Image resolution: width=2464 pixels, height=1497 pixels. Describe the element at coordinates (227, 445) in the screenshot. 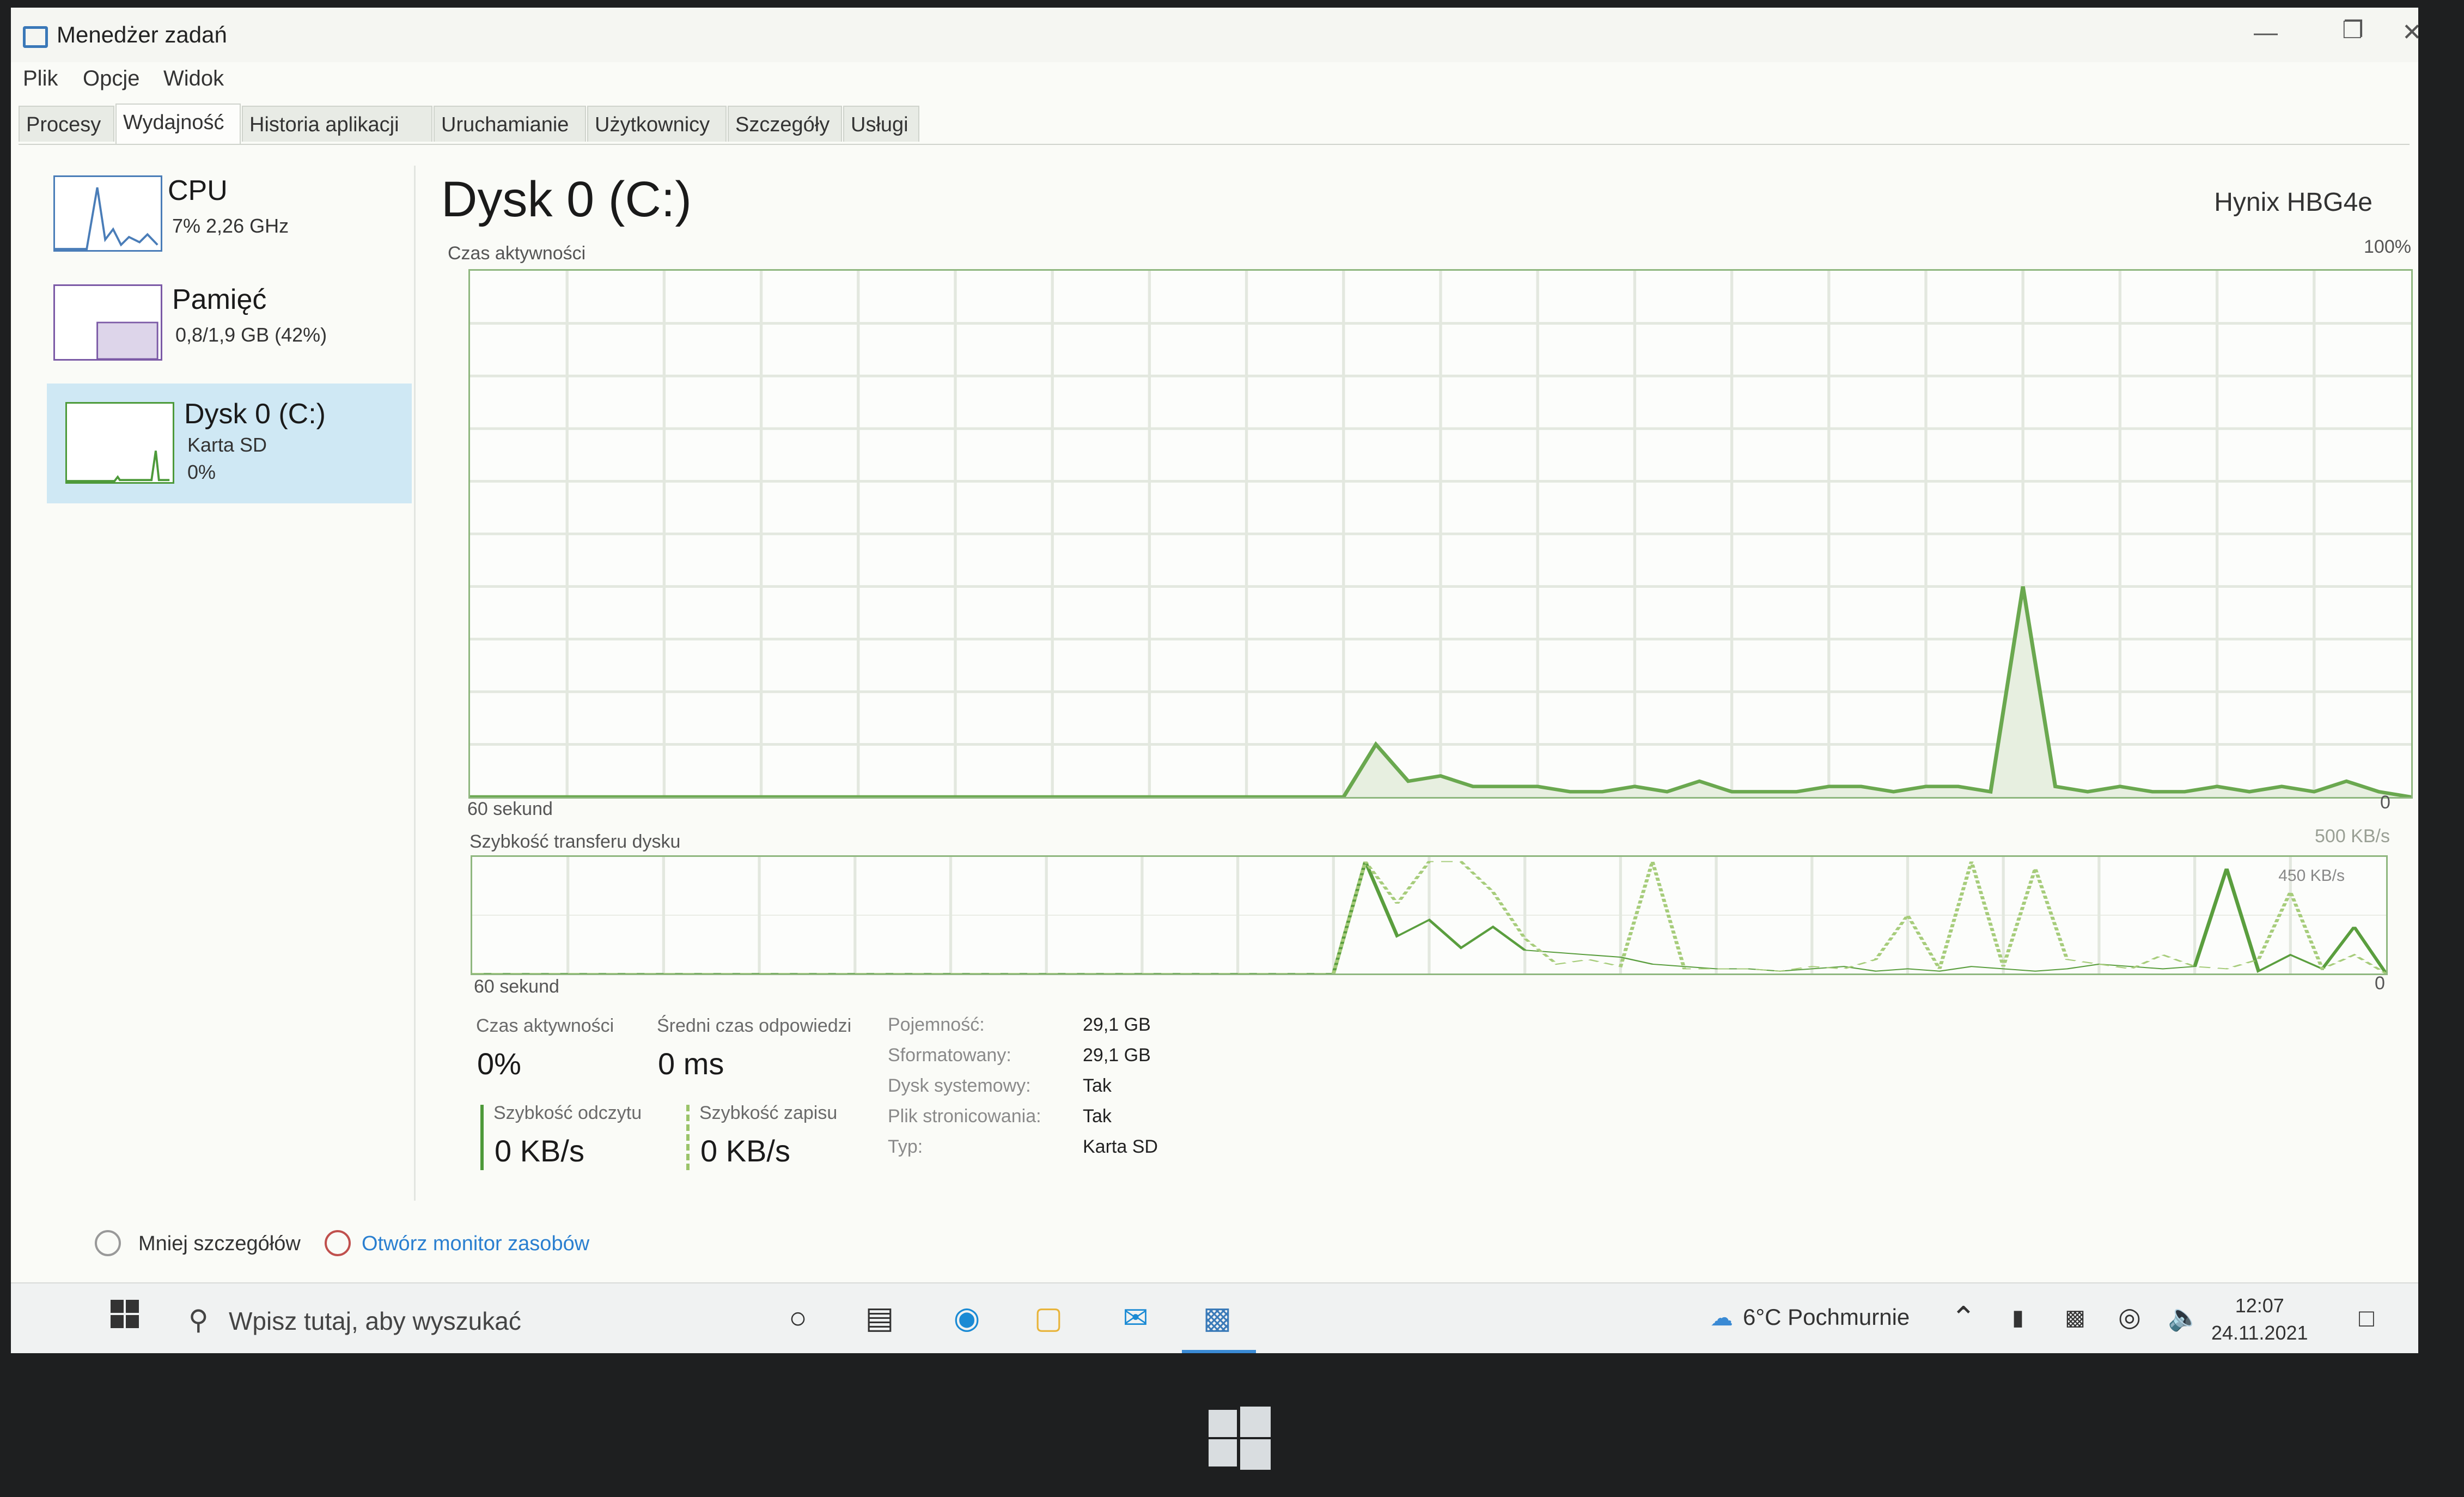

I see `sidebar-item-detail: Karta SD` at that location.